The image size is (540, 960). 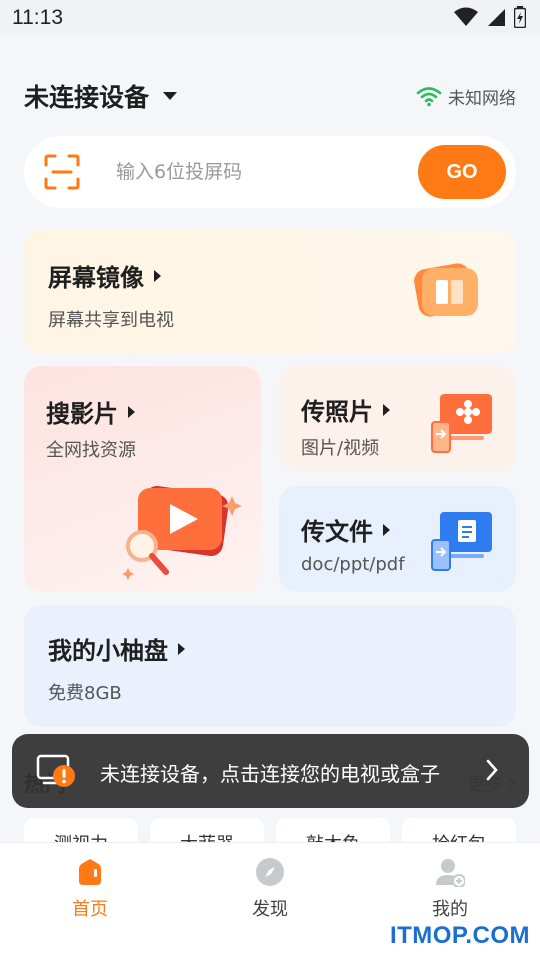 I want to click on chevron-right-icon, so click(x=492, y=770).